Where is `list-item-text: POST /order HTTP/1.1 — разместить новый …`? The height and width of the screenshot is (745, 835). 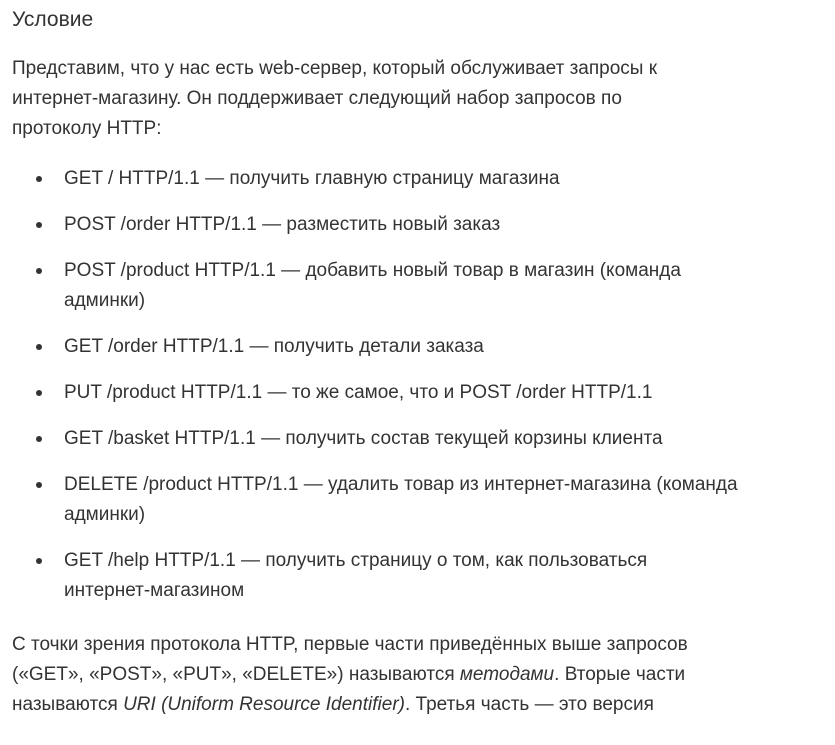
list-item-text: POST /order HTTP/1.1 — разместить новый … is located at coordinates (282, 224).